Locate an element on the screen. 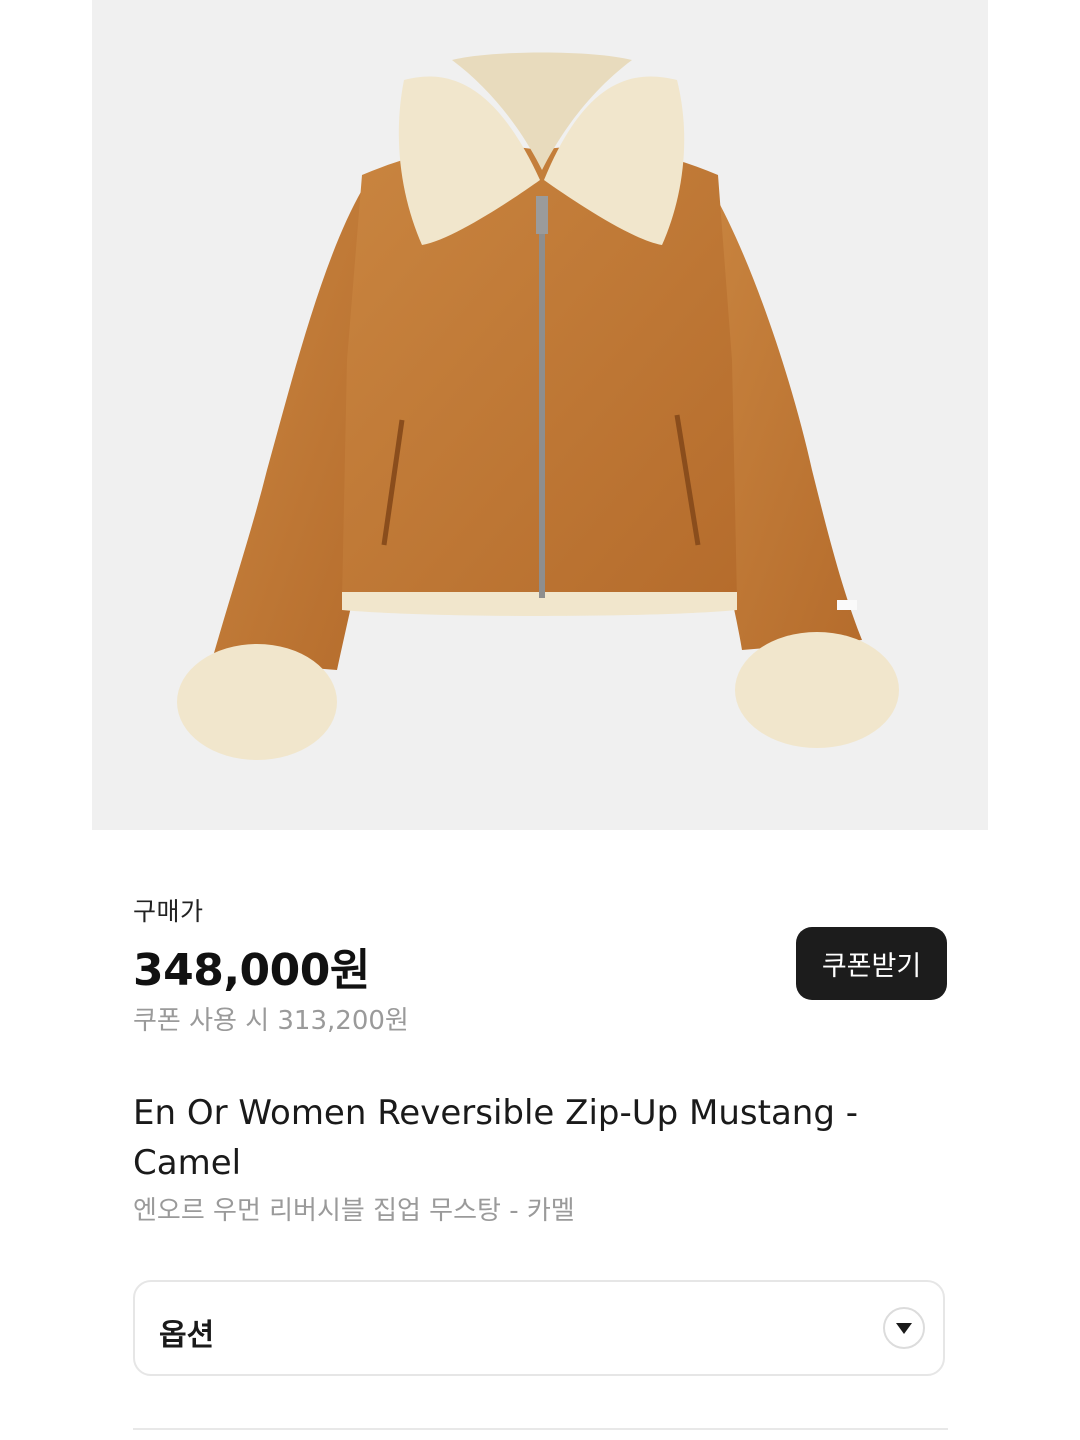  product-title-ko: 엔오르 우먼 리버시블 집업 무스탕 - 카멜 is located at coordinates (354, 1211).